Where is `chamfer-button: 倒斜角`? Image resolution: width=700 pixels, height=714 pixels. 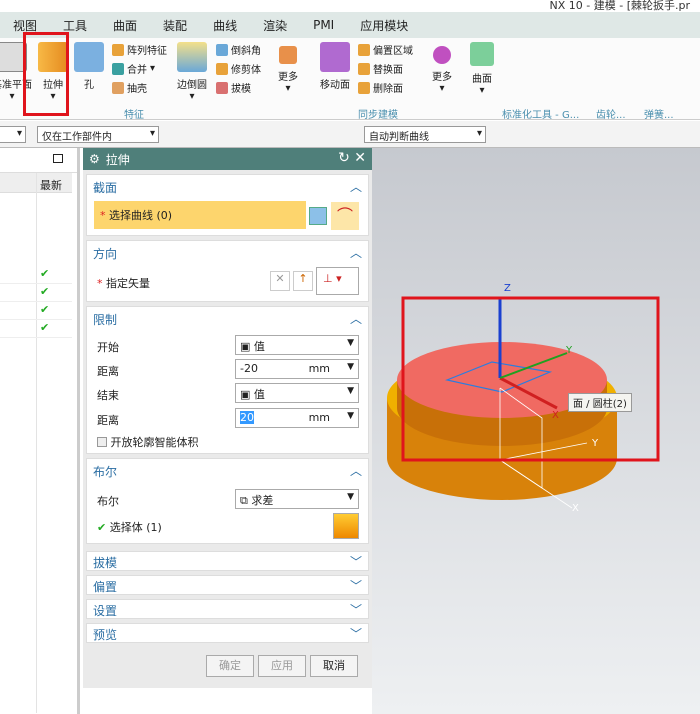
chamfer-button: 倒斜角 is located at coordinates (238, 49).